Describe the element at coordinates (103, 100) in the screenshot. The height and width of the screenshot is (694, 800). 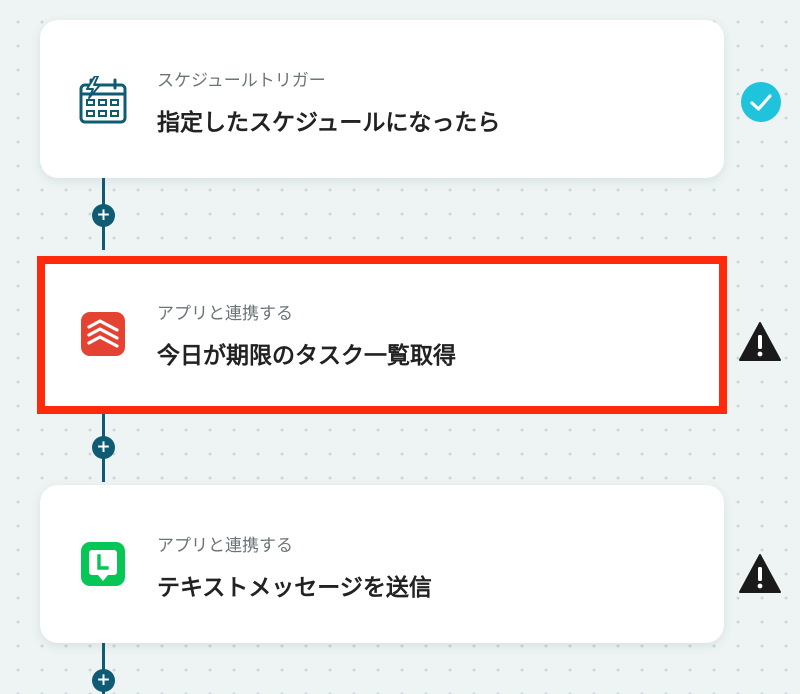
I see `calendar-bolt-icon` at that location.